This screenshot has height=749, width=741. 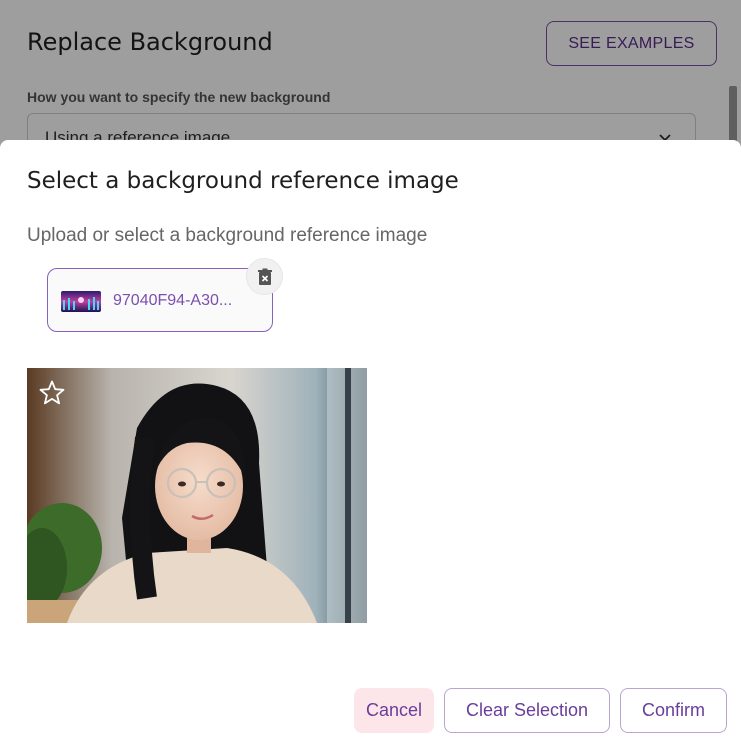 I want to click on dialog-title: Select a background reference image, so click(x=243, y=181).